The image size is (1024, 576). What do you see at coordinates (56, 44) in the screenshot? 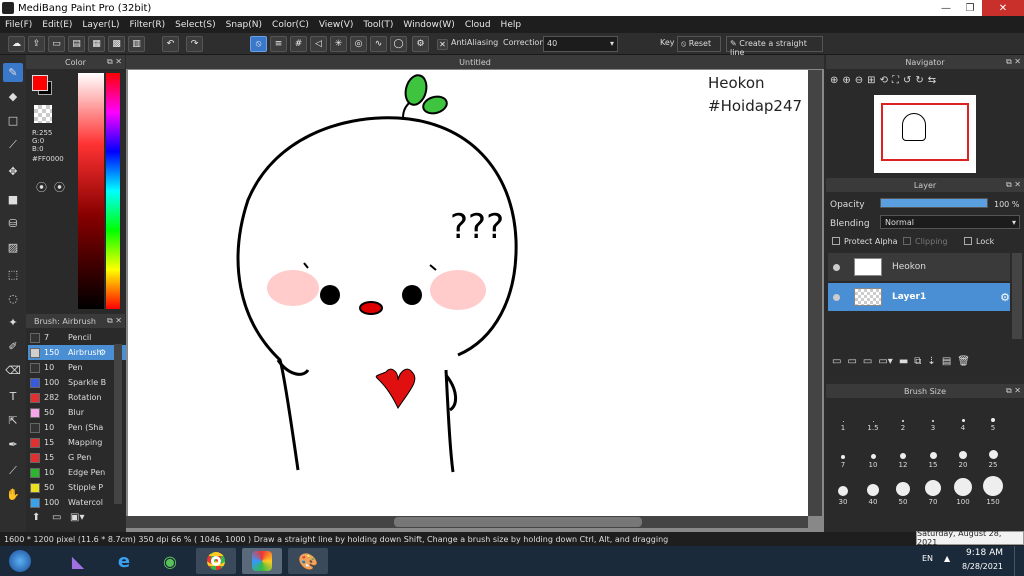
I see `comment-icon: ▭` at bounding box center [56, 44].